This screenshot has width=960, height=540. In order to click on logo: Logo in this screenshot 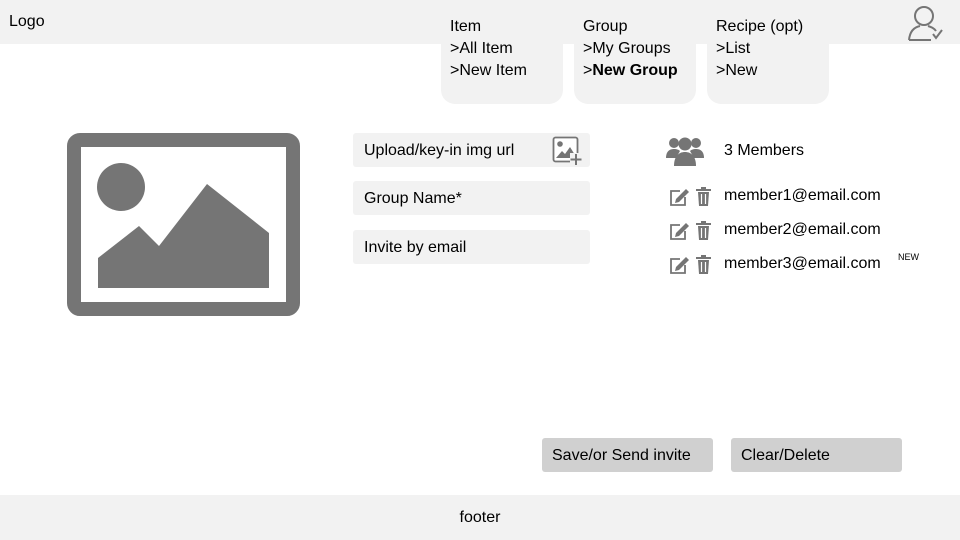, I will do `click(27, 22)`.